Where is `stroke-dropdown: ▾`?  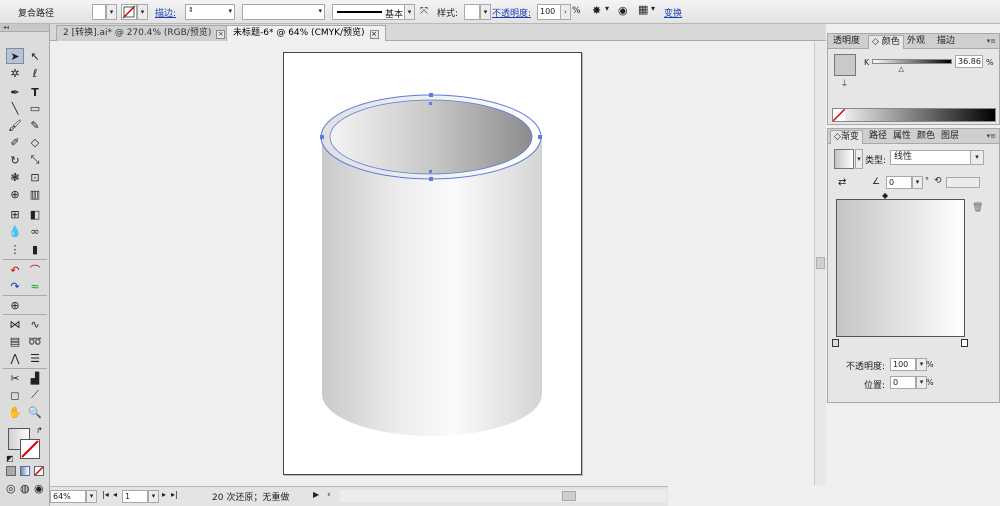
stroke-dropdown: ▾ is located at coordinates (142, 12).